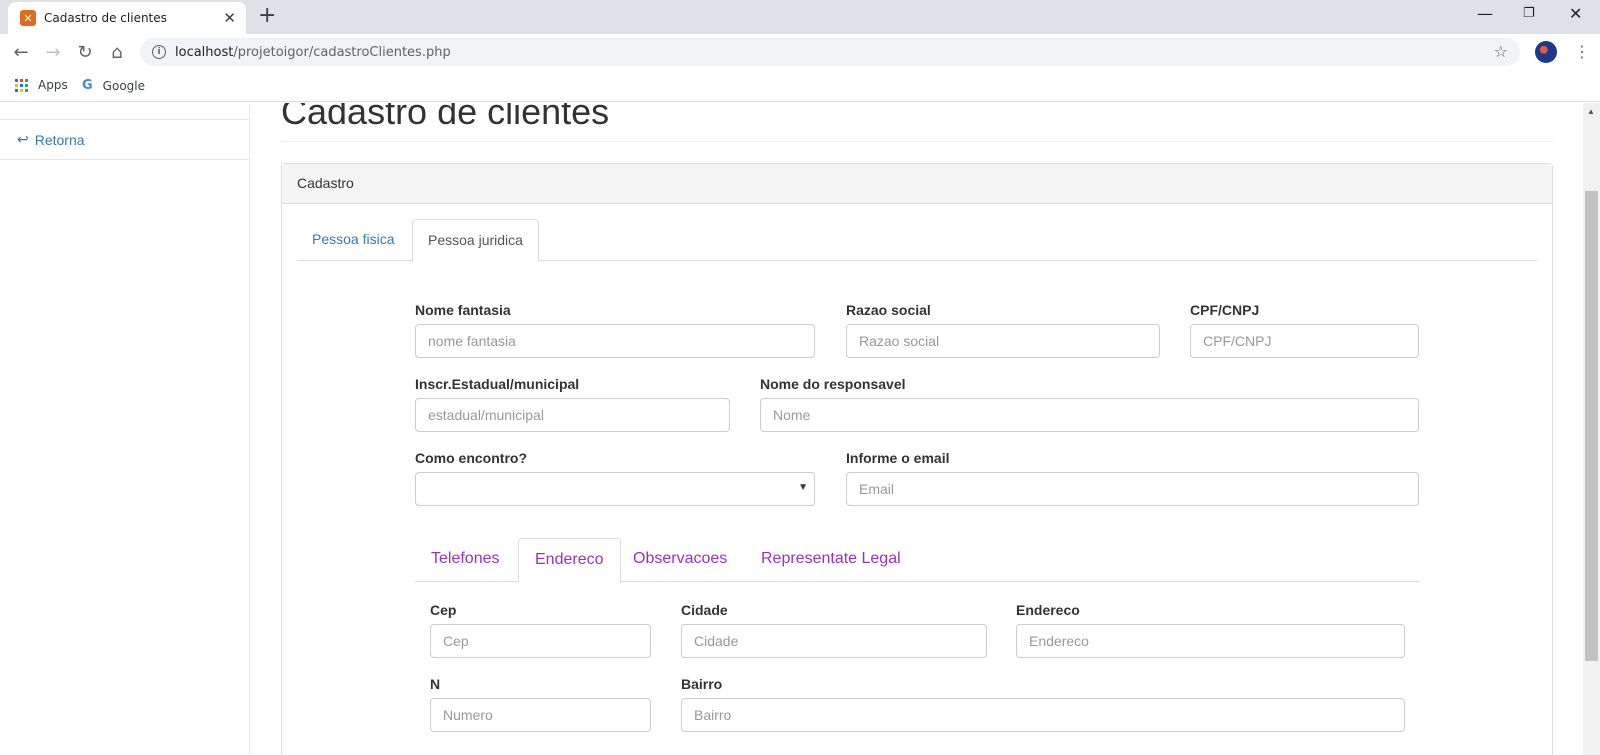  What do you see at coordinates (28, 18) in the screenshot?
I see `xampp-favicon-icon: ✕` at bounding box center [28, 18].